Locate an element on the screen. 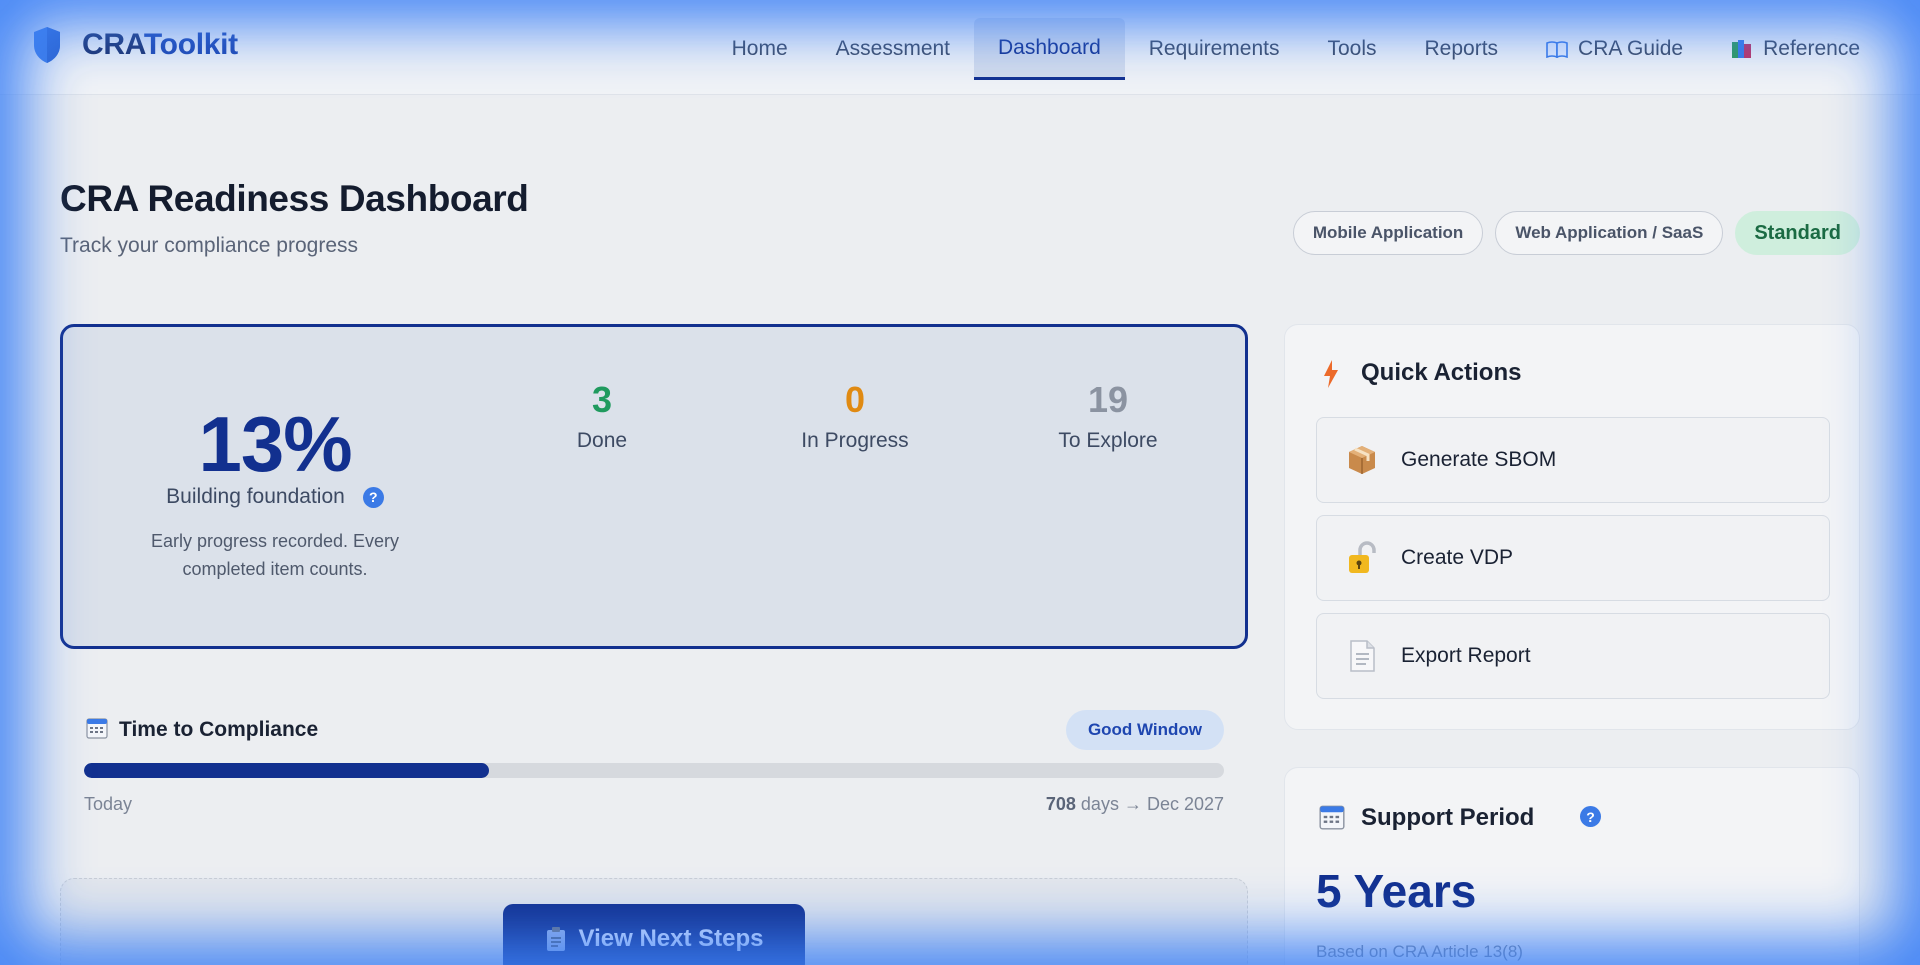 The height and width of the screenshot is (965, 1920). page-title: CRA Readiness Dashboard is located at coordinates (294, 198).